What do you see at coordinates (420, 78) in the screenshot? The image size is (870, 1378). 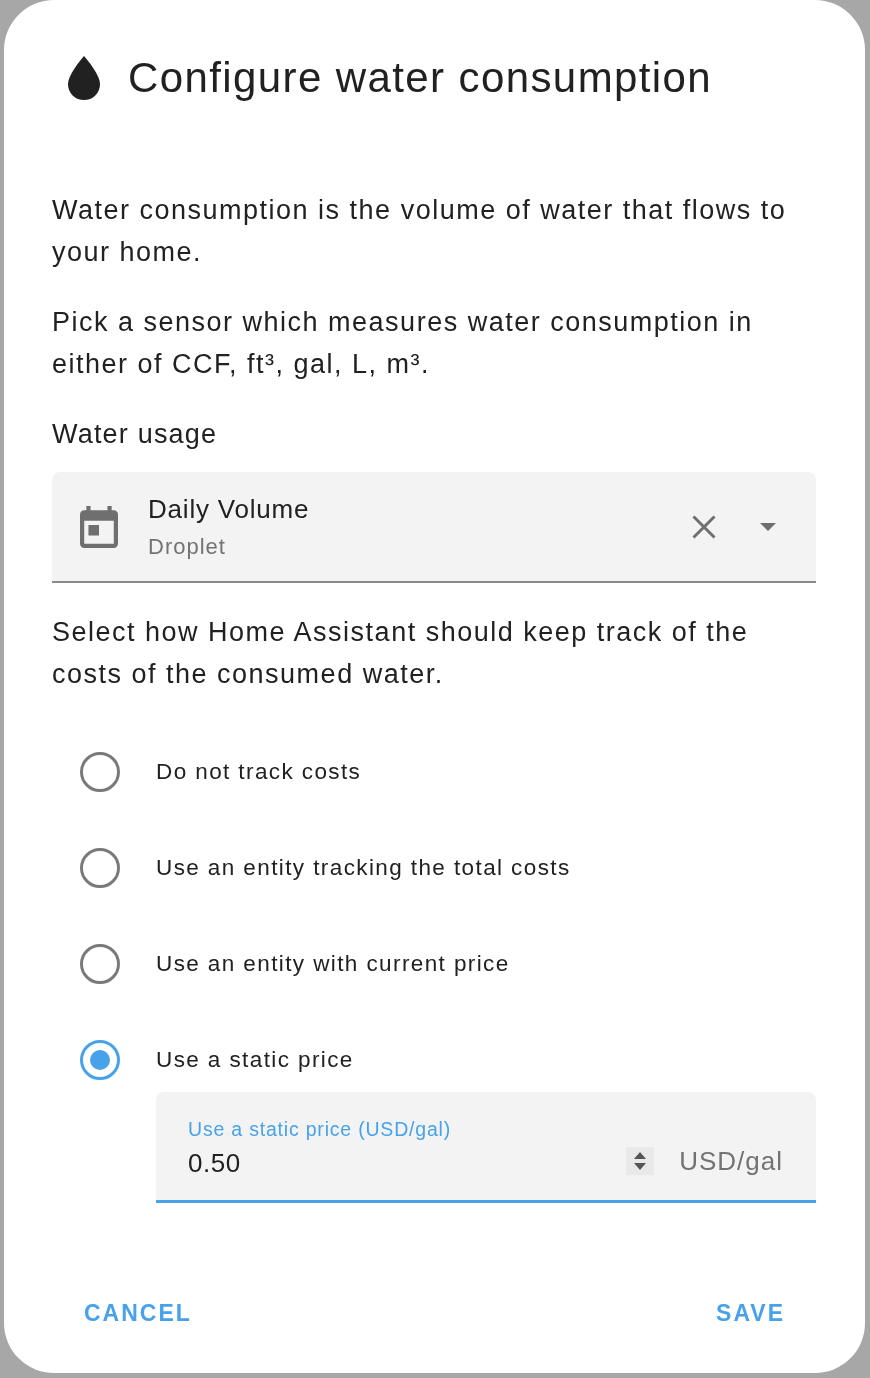 I see `dialog-title: Configure water consumption` at bounding box center [420, 78].